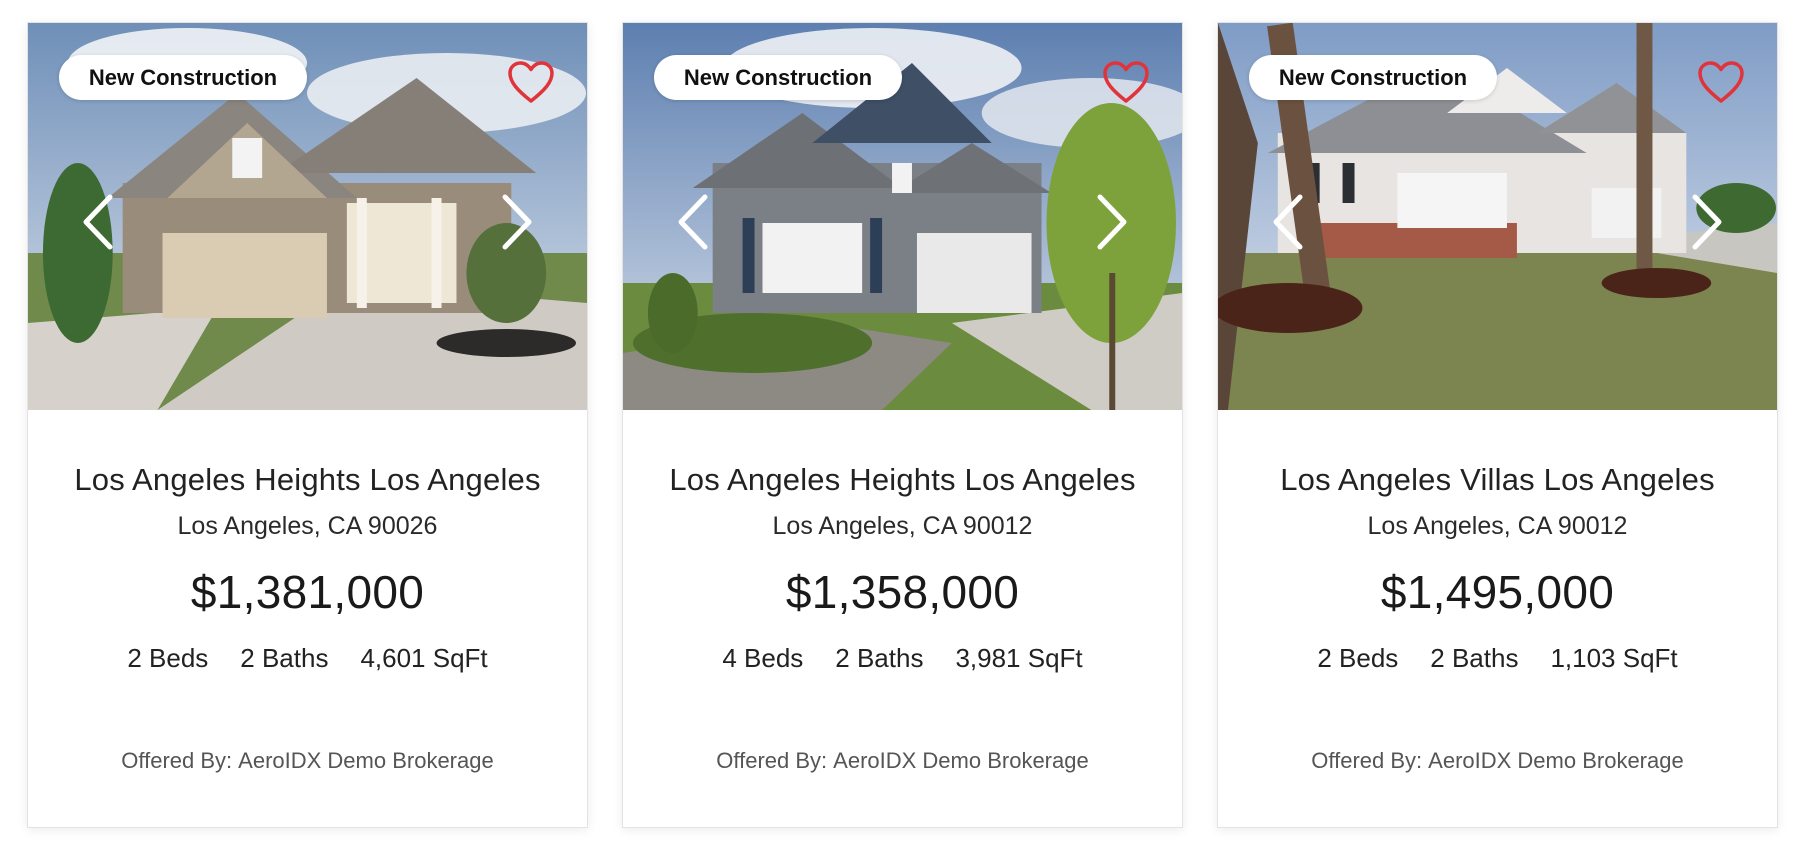 The image size is (1800, 854). I want to click on sqft-value: 1,103 SqFt, so click(1614, 658).